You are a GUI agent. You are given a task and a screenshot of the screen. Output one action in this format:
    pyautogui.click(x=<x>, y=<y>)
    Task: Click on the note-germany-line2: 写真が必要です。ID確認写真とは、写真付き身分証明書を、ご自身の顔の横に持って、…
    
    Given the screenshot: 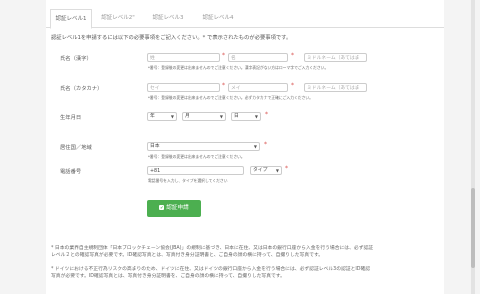 What is the action you would take?
    pyautogui.click(x=168, y=276)
    